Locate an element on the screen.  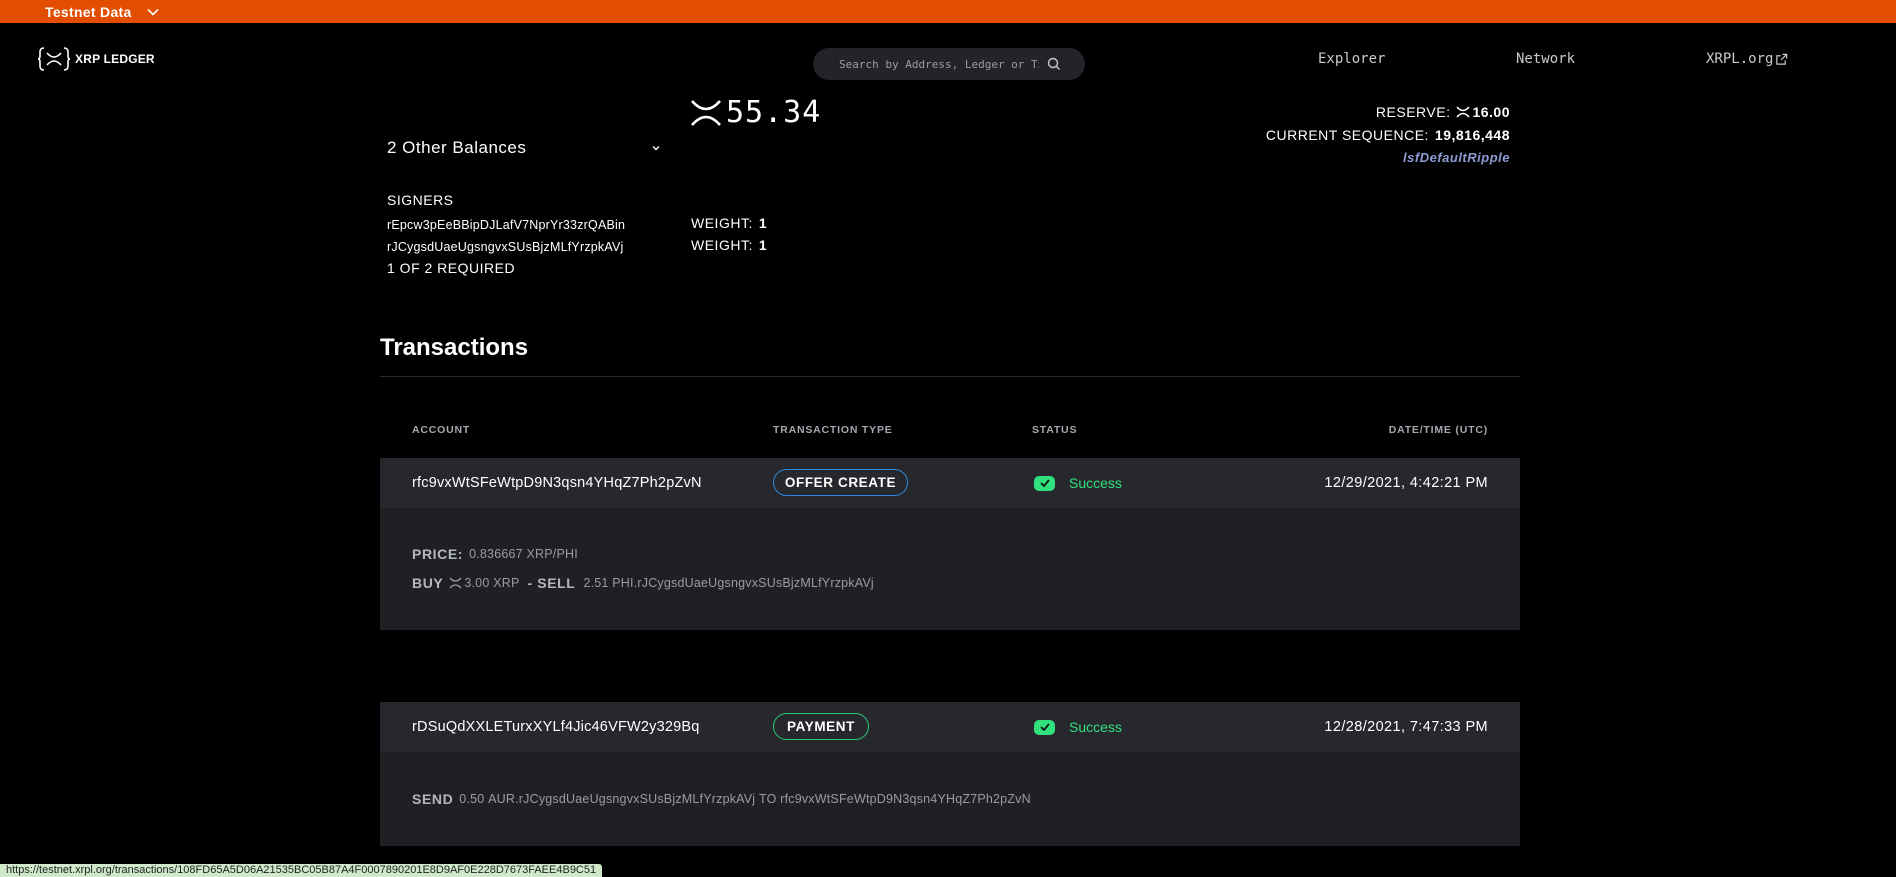
column-header-date: DATE/TIME (UTC) is located at coordinates (1438, 430).